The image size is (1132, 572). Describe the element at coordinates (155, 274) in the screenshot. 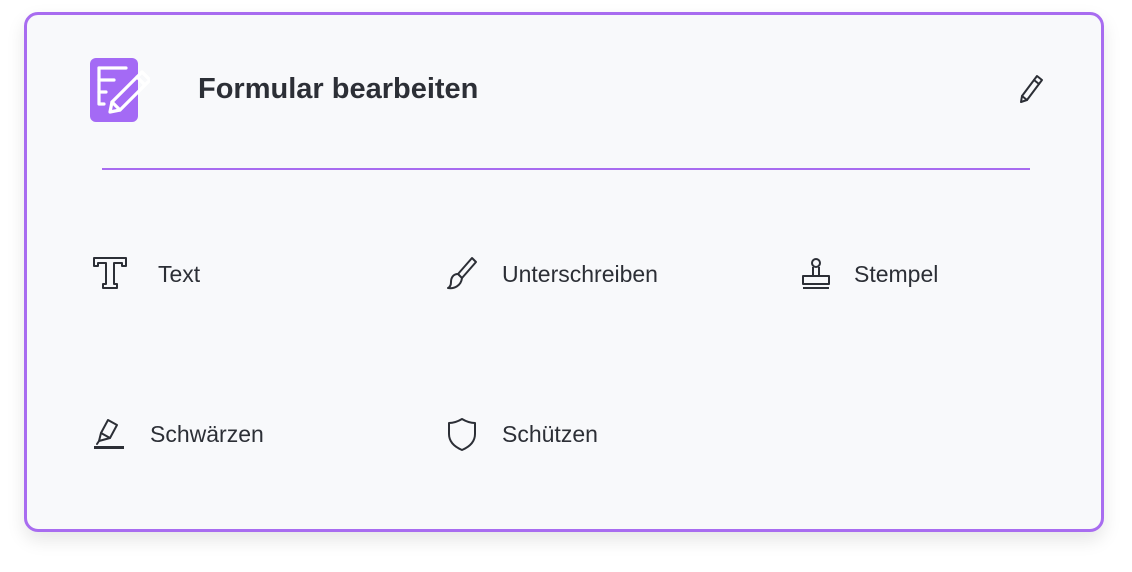

I see `tool-text: Text` at that location.